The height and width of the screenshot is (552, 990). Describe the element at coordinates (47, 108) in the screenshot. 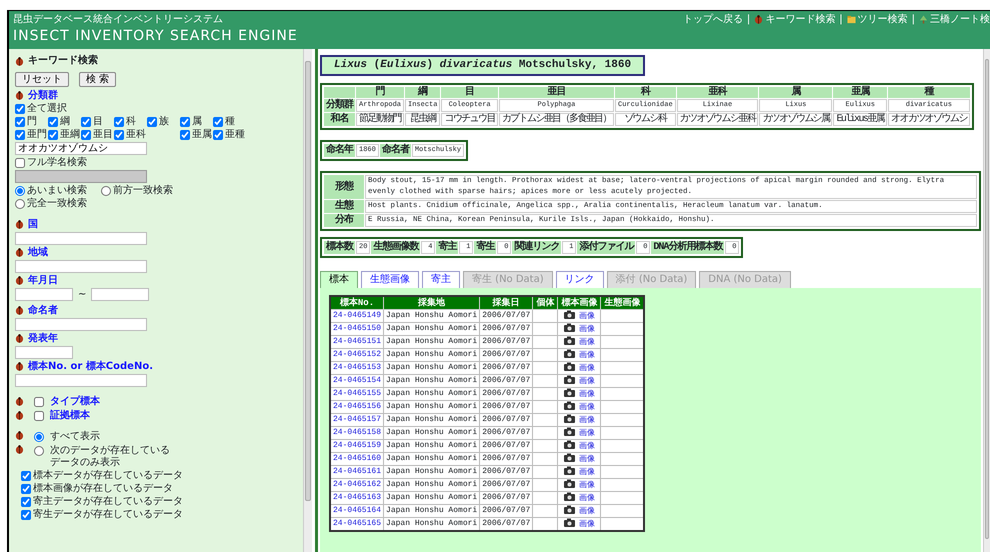

I see `checkbox-label: 全て選択` at that location.